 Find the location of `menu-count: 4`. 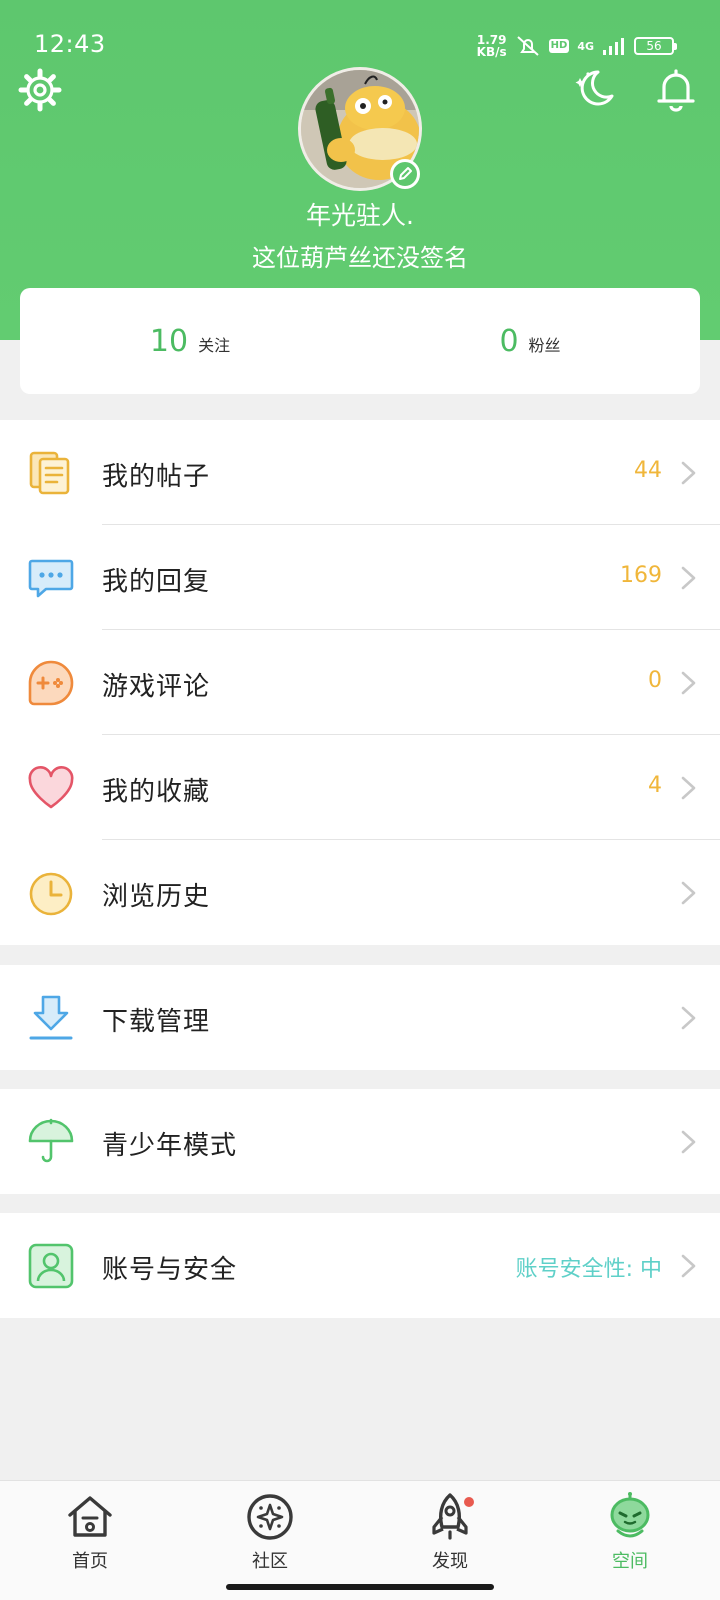

menu-count: 4 is located at coordinates (655, 785).